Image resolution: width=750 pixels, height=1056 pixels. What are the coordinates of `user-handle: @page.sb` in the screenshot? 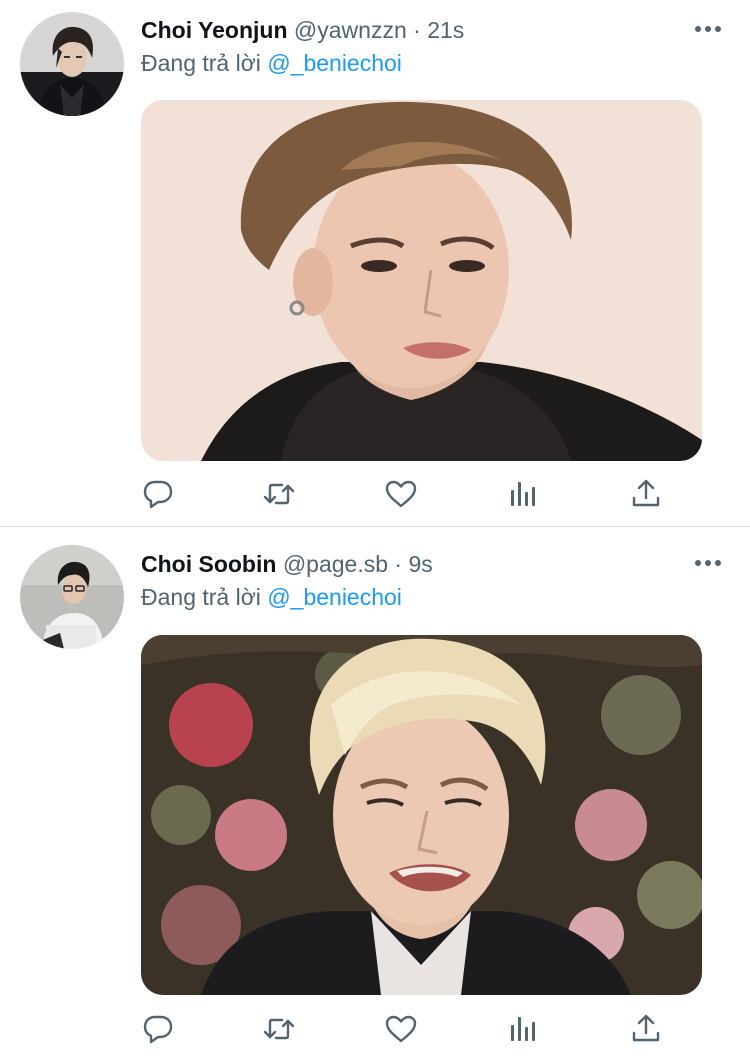 It's located at (335, 564).